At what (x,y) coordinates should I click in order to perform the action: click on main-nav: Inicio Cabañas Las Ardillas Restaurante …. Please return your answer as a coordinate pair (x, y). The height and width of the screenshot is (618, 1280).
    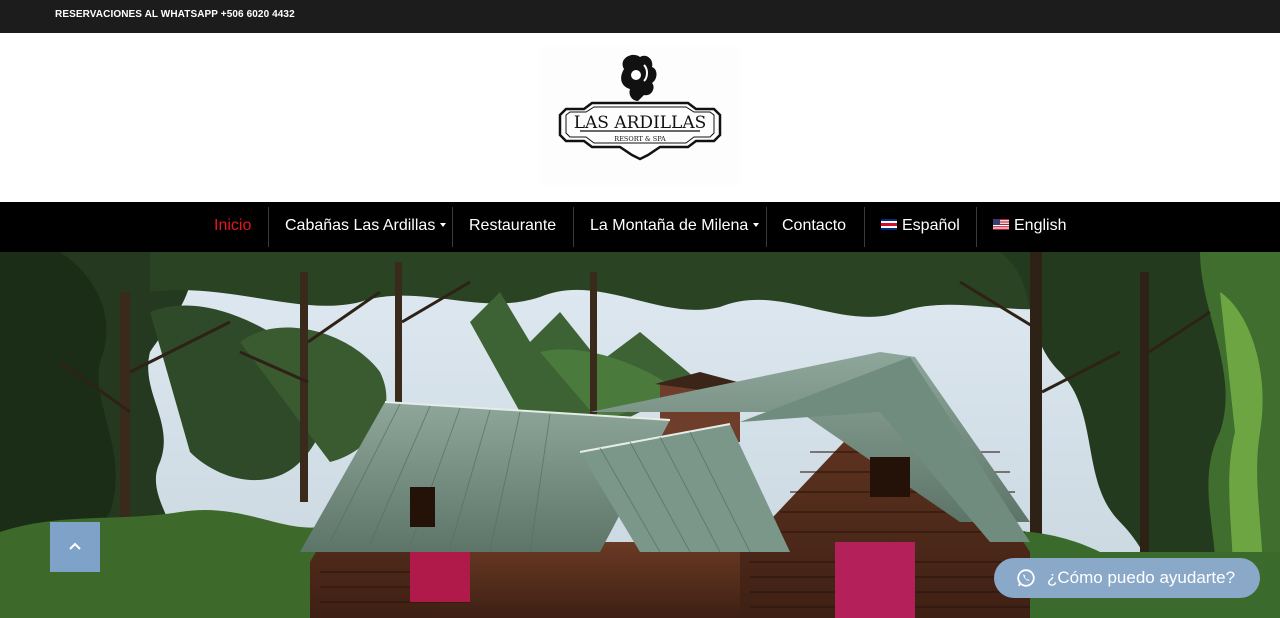
    Looking at the image, I should click on (640, 227).